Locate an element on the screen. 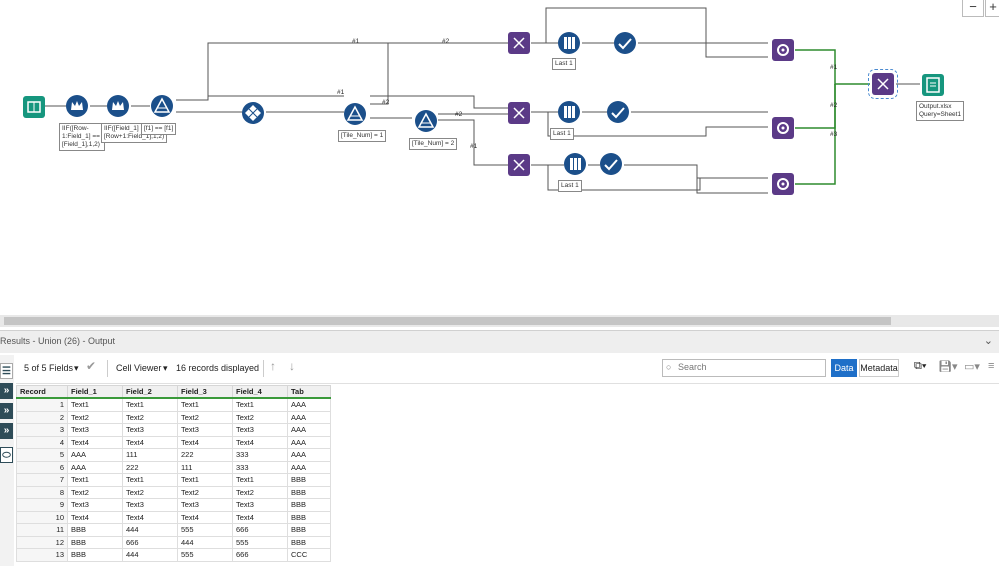 The width and height of the screenshot is (999, 566). record-number-cell: 9 is located at coordinates (42, 505).